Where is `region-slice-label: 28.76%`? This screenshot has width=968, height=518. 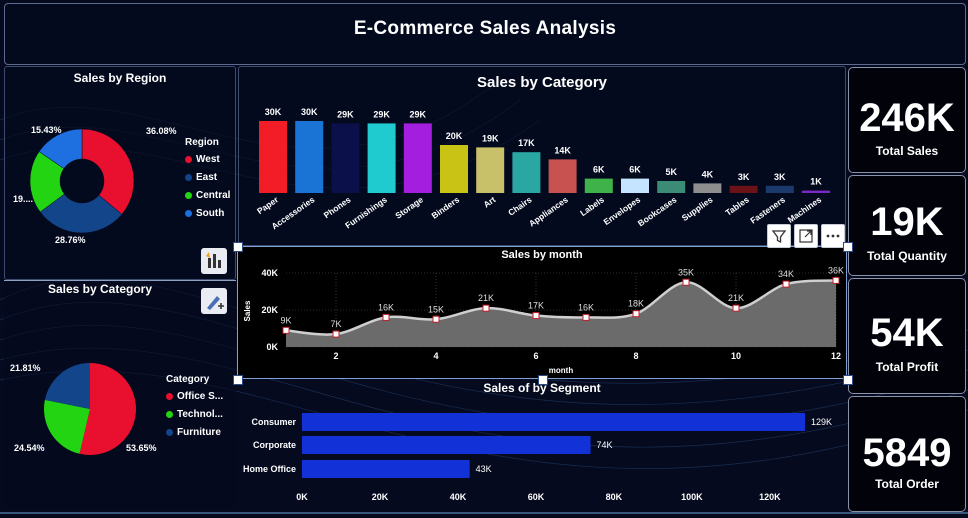 region-slice-label: 28.76% is located at coordinates (70, 240).